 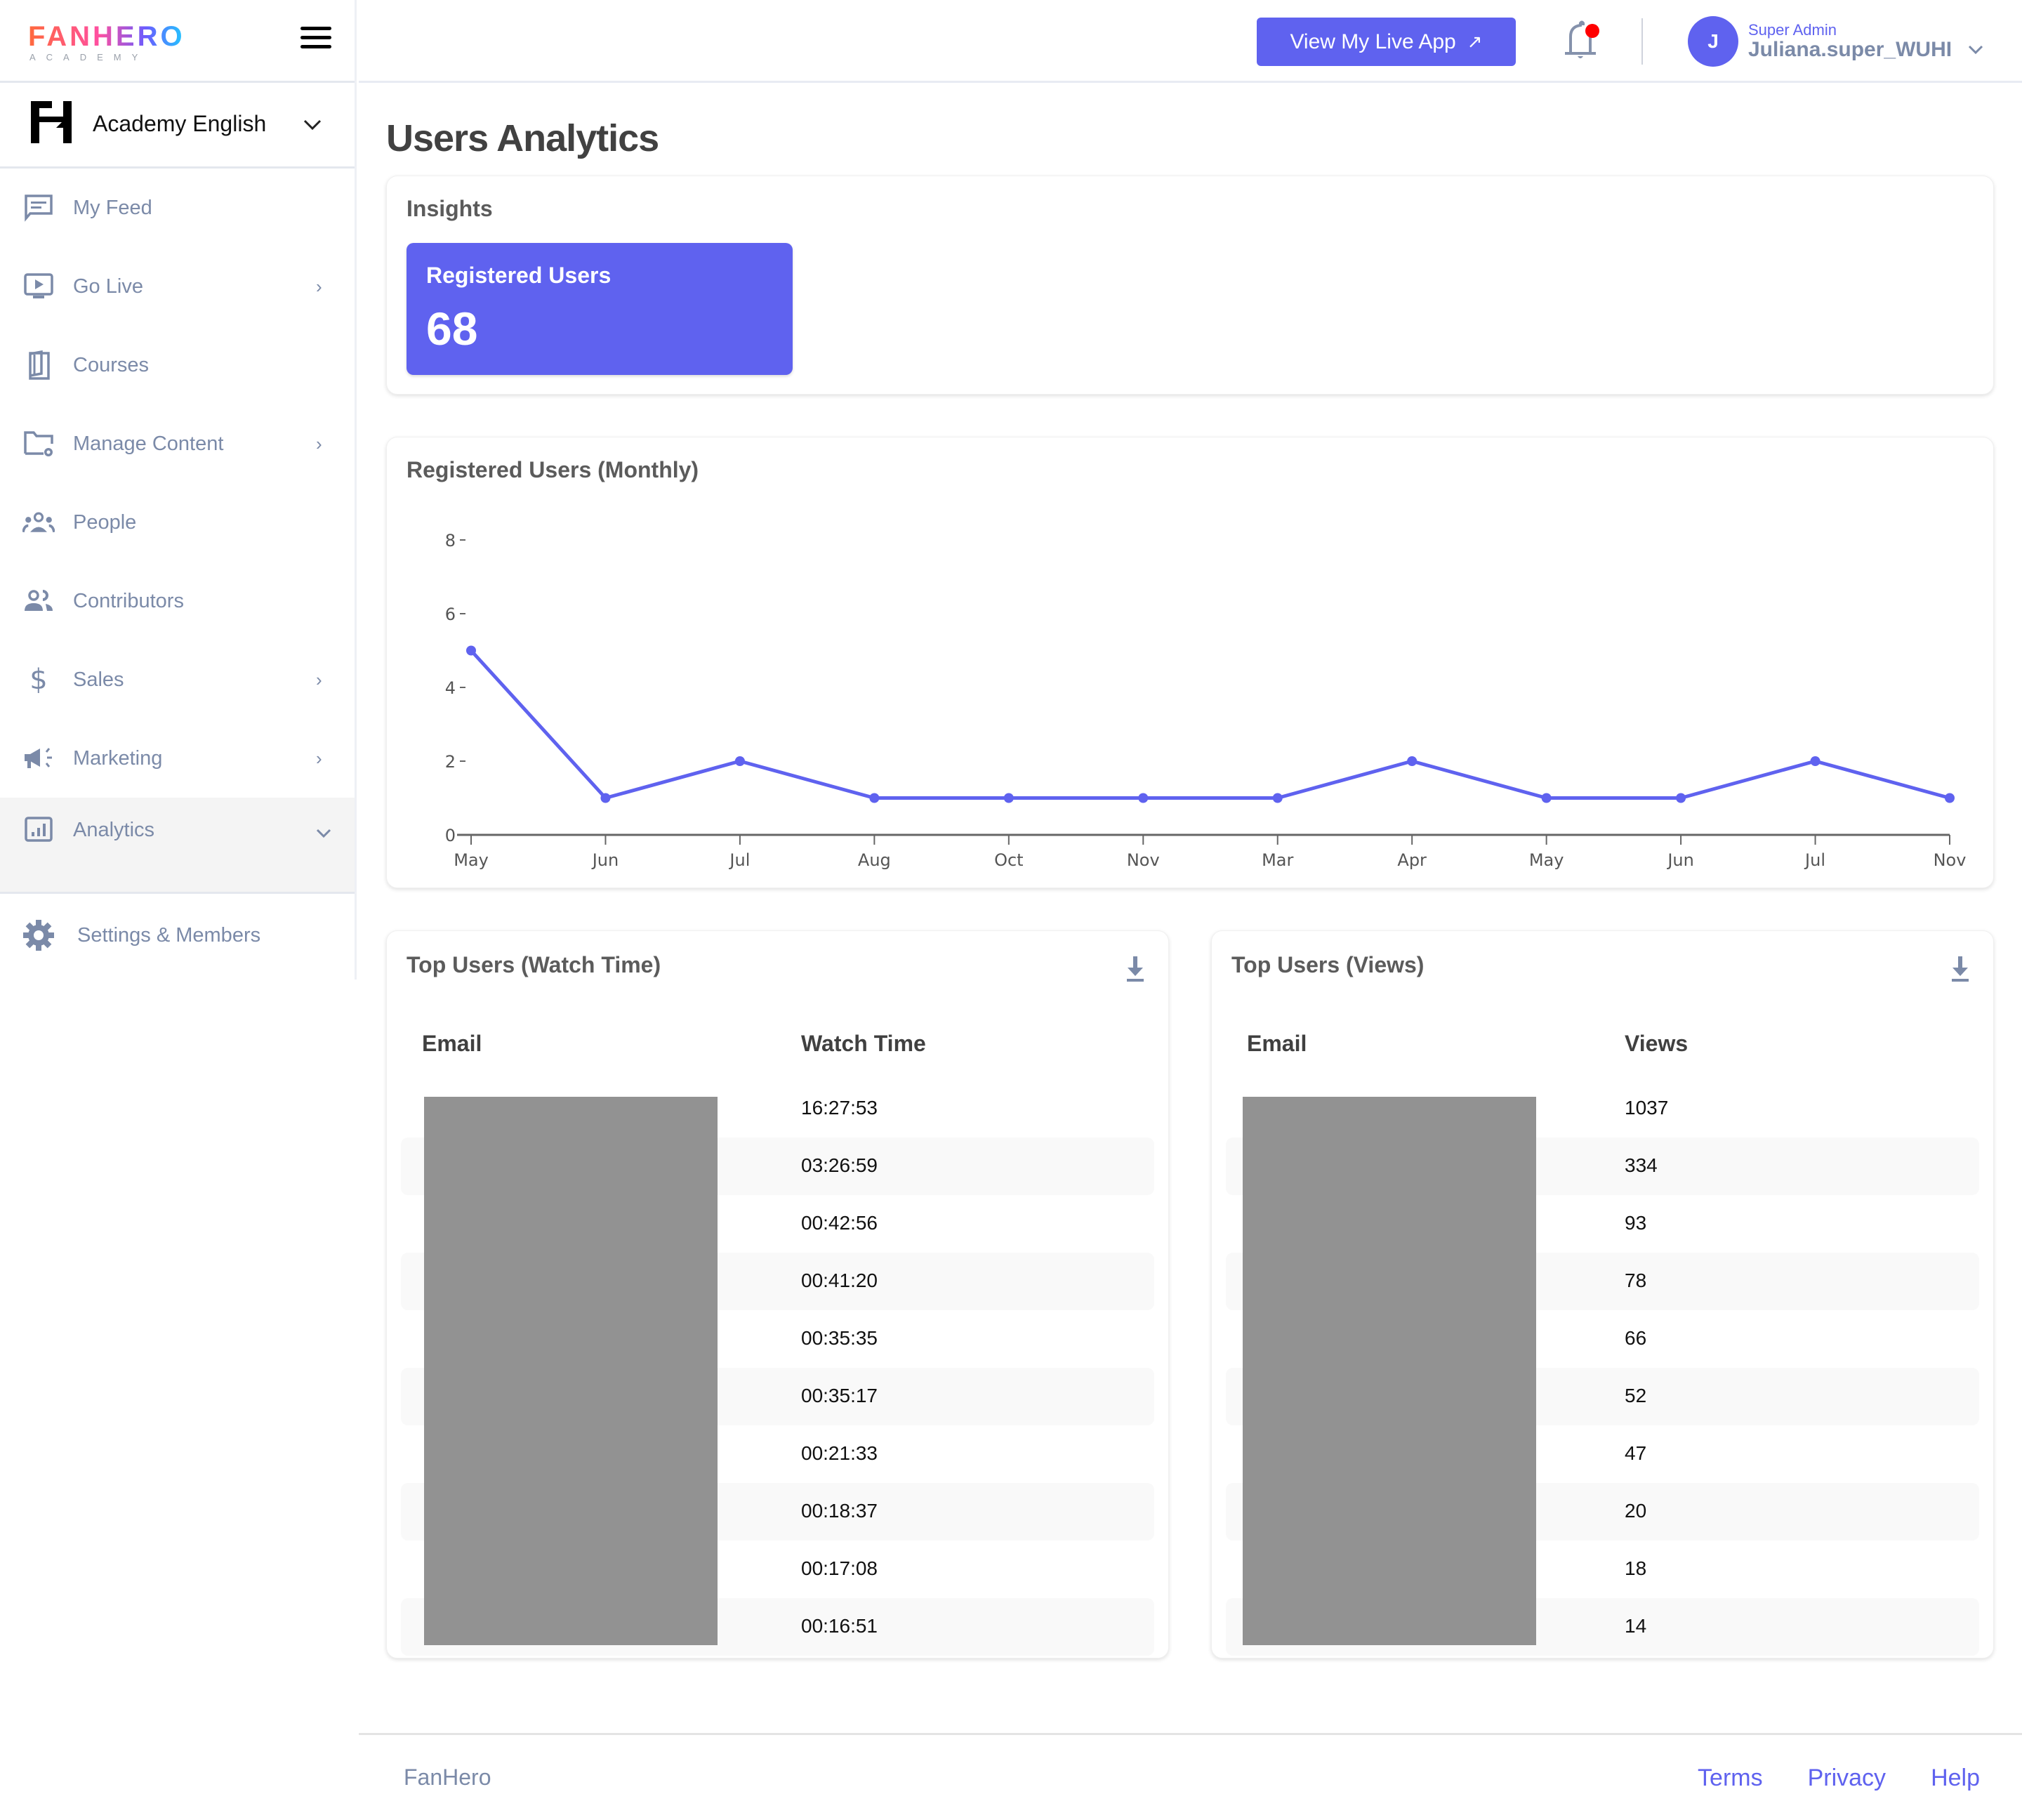 I want to click on column-header-watch-time: Watch Time, so click(x=863, y=1044).